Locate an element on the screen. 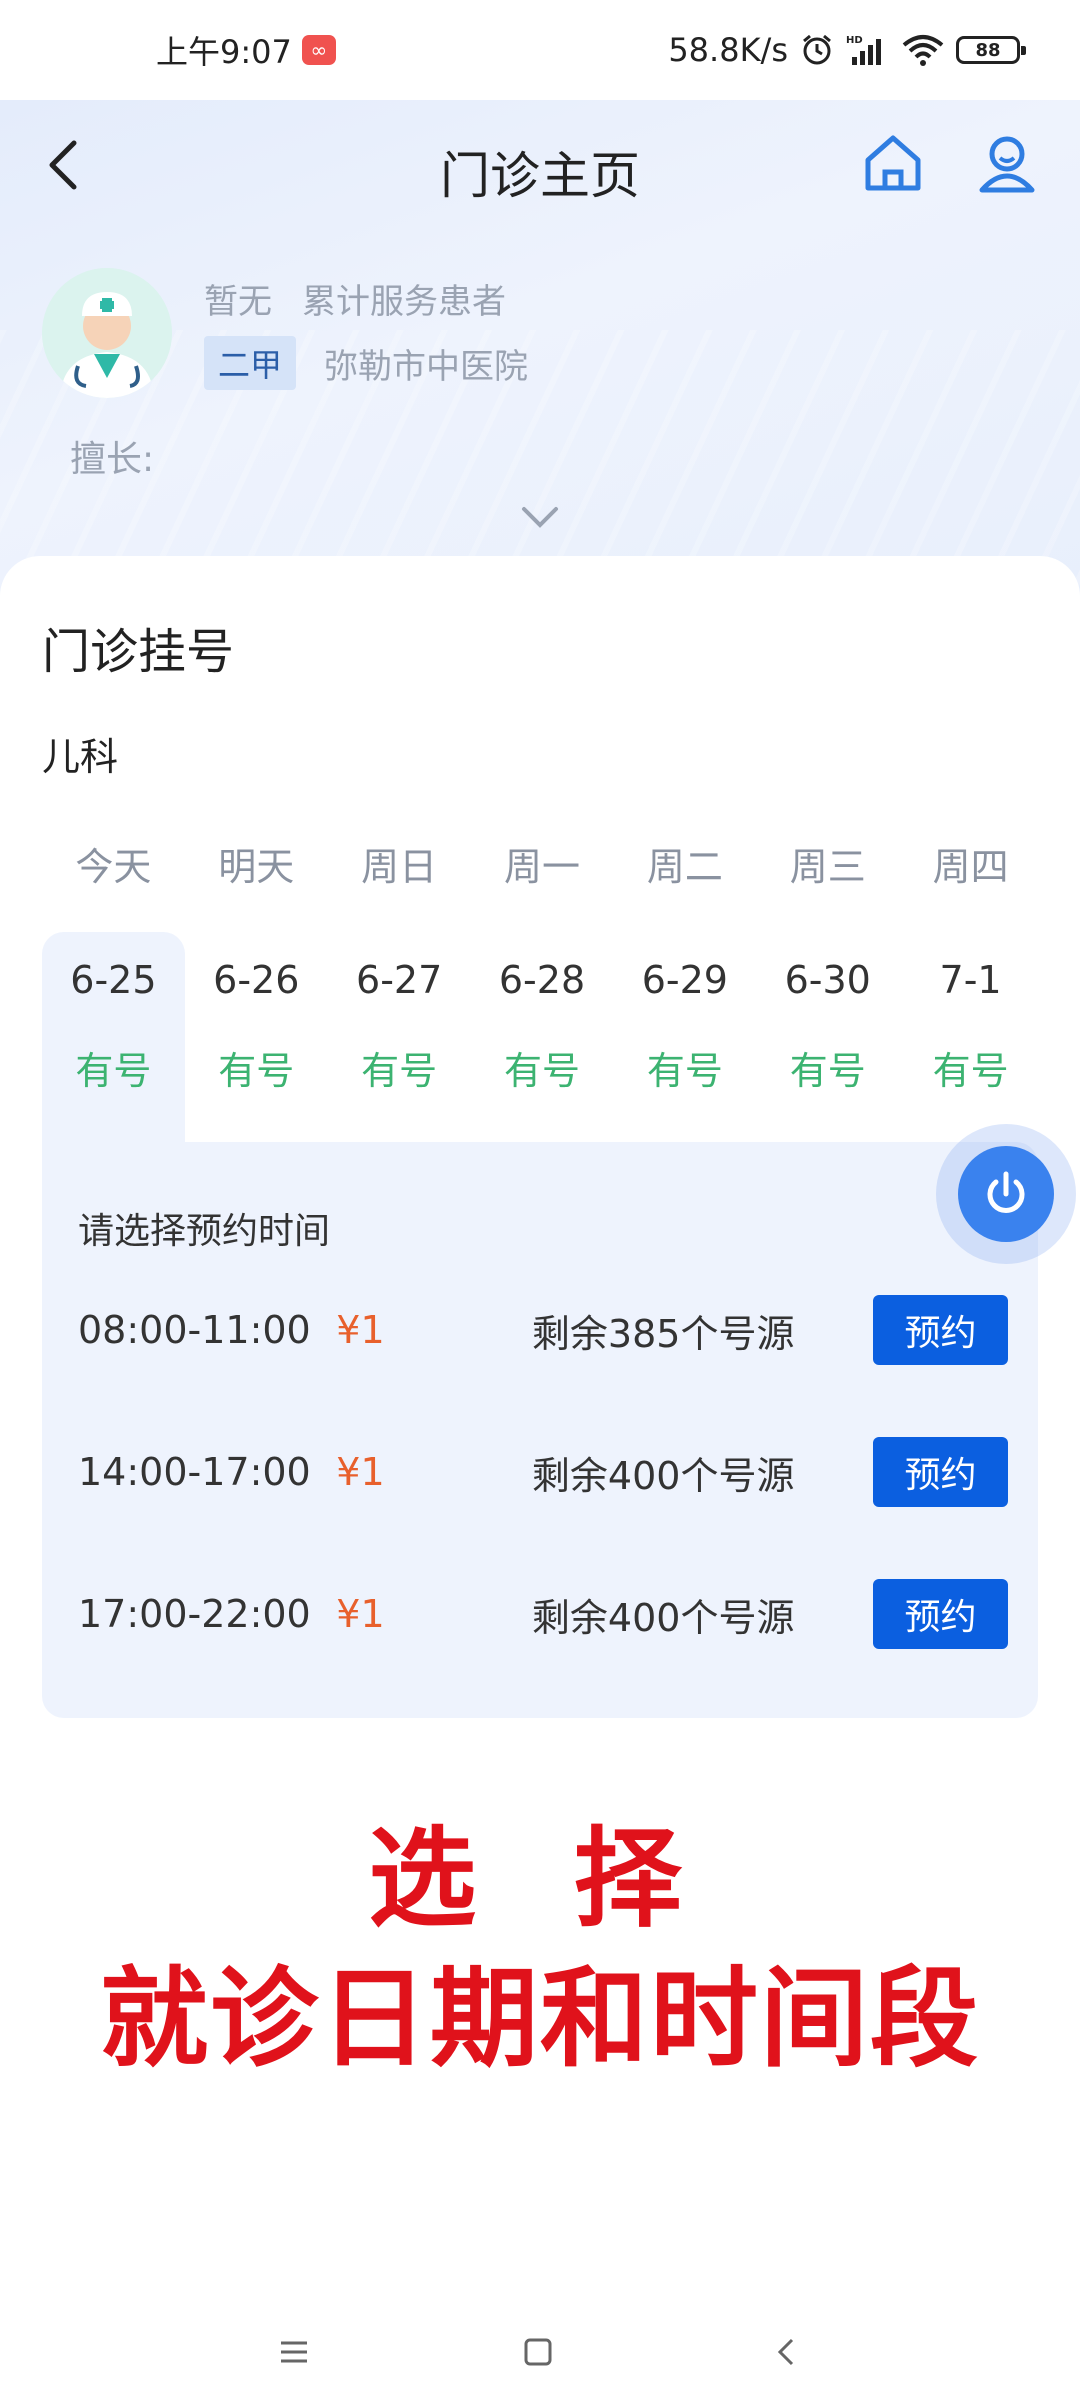  svg-text: HD is located at coordinates (854, 40).